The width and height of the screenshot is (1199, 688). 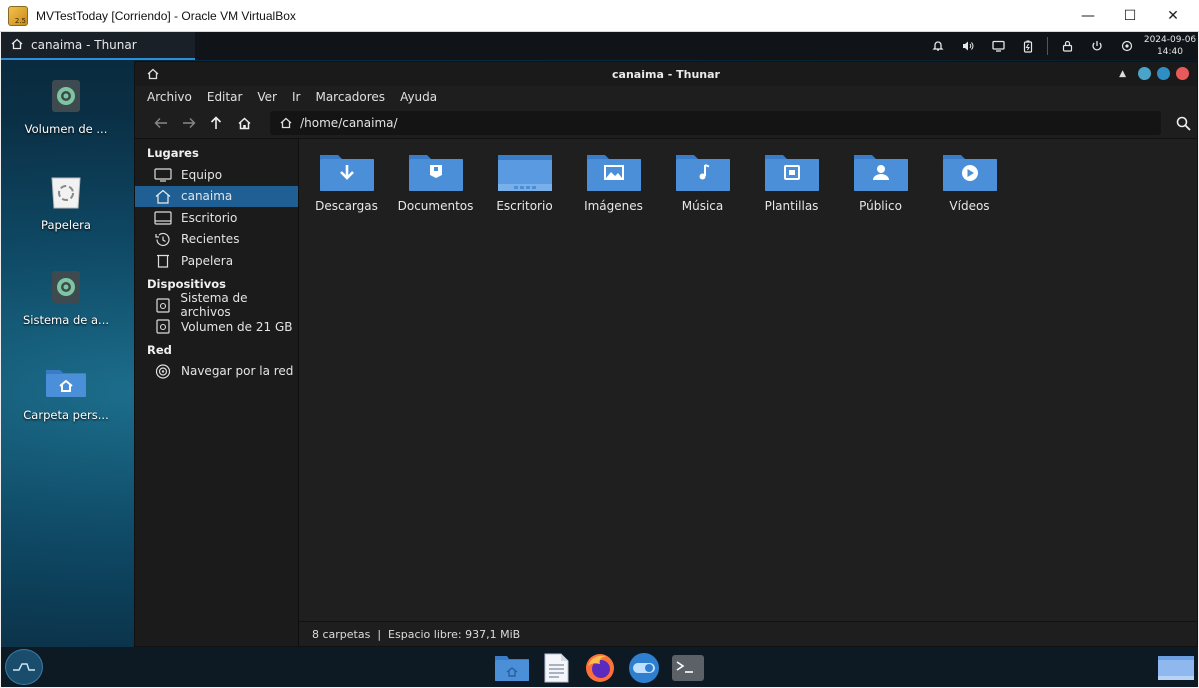 What do you see at coordinates (189, 123) in the screenshot?
I see `forward-button` at bounding box center [189, 123].